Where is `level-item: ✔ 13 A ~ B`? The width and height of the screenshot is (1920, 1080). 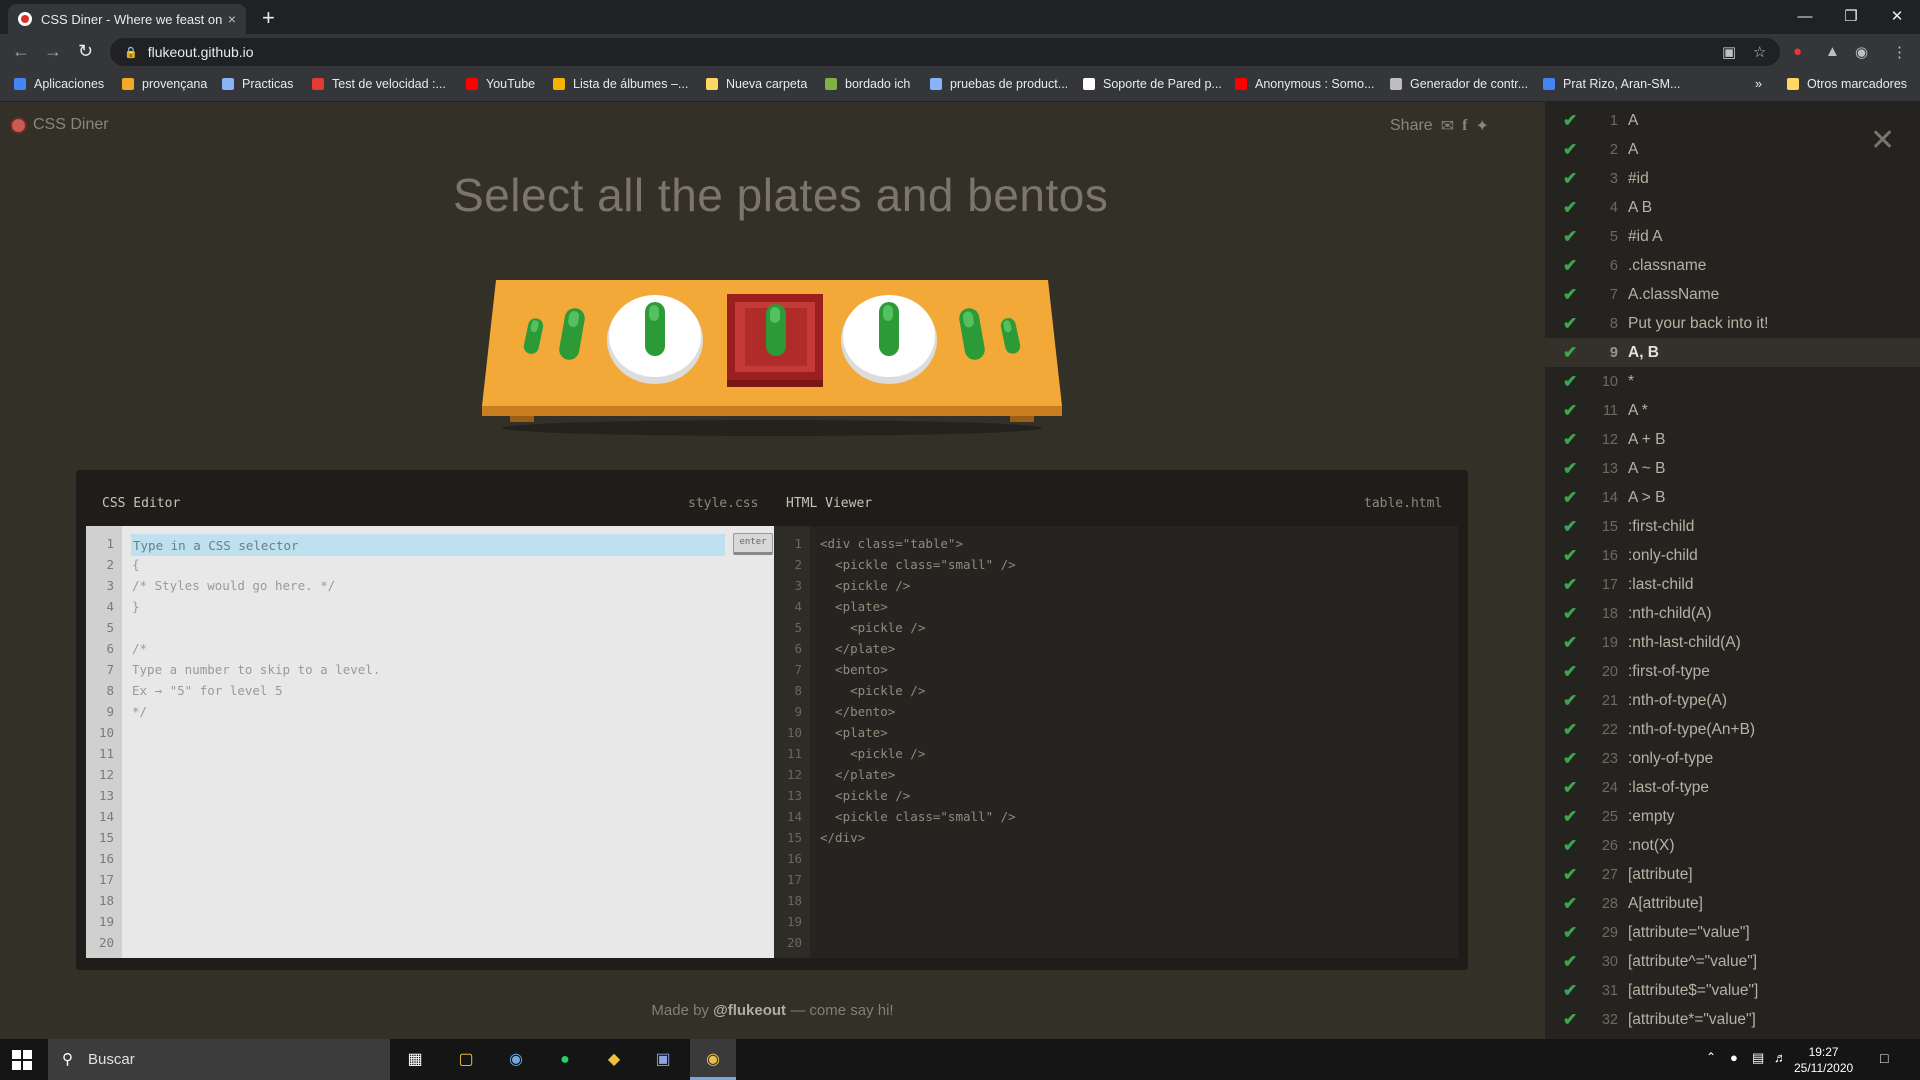
level-item: ✔ 13 A ~ B is located at coordinates (1732, 468).